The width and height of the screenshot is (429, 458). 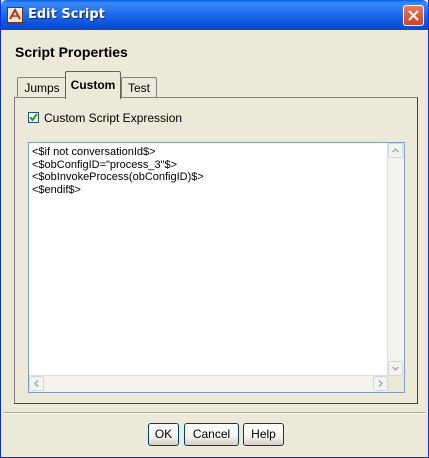 I want to click on scroll-up-button, so click(x=395, y=150).